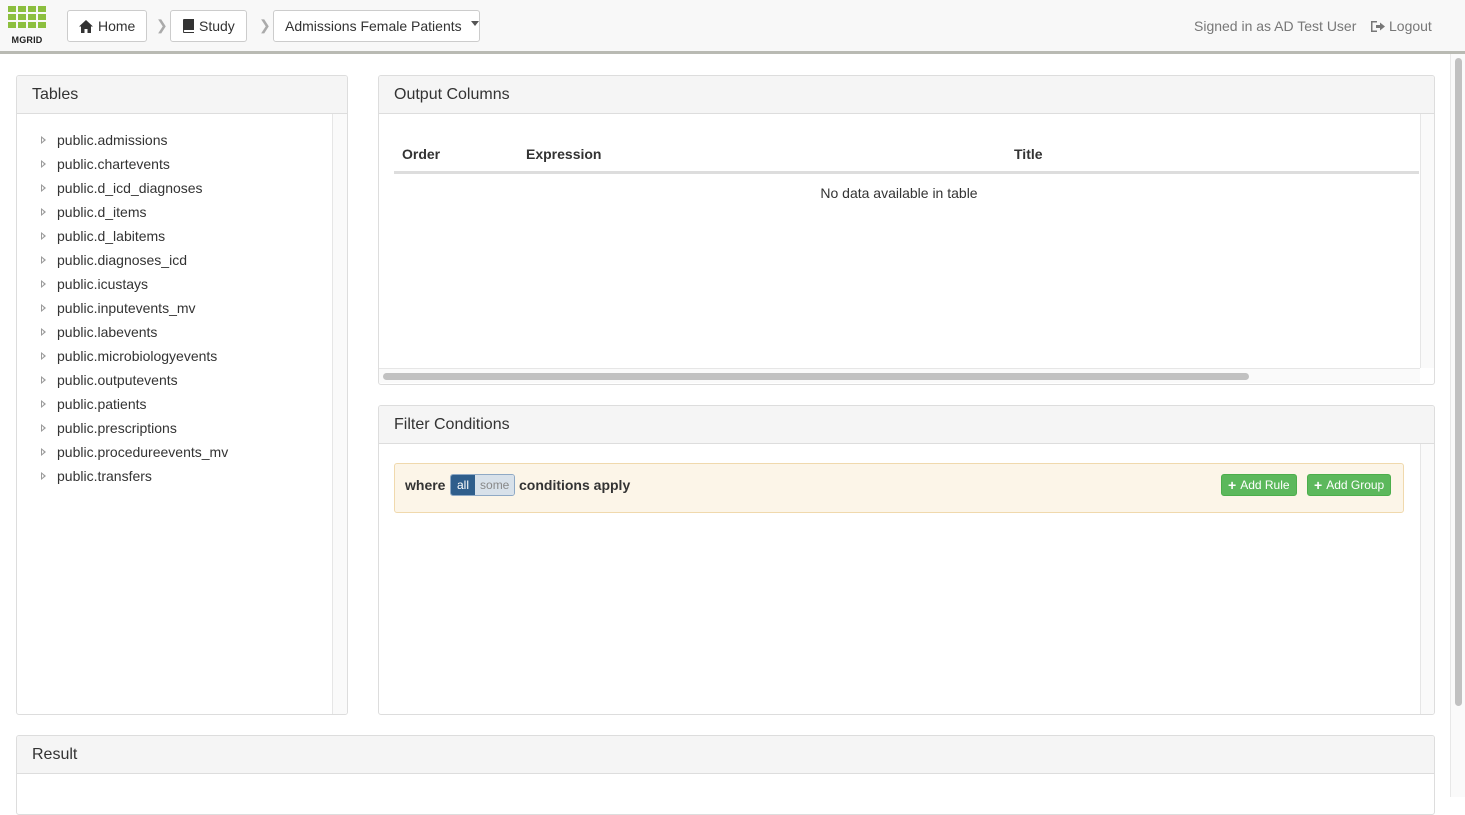 This screenshot has width=1465, height=815. I want to click on table-tree-item: public.microbiologyevents, so click(193, 359).